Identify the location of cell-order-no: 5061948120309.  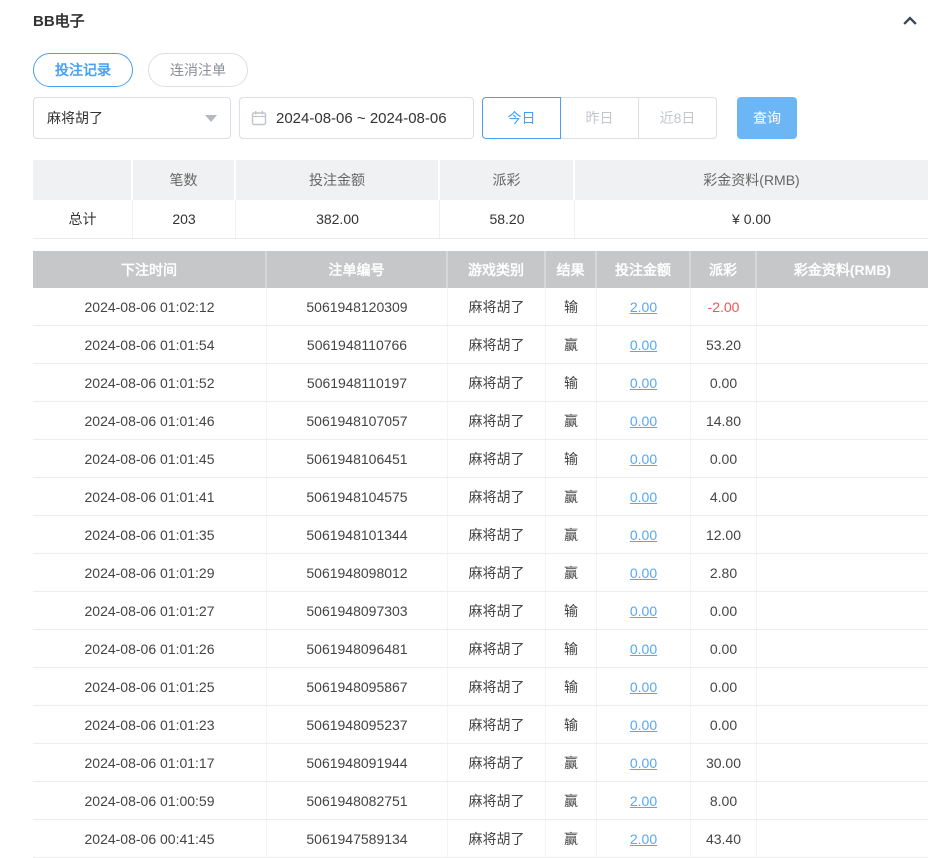
(357, 306).